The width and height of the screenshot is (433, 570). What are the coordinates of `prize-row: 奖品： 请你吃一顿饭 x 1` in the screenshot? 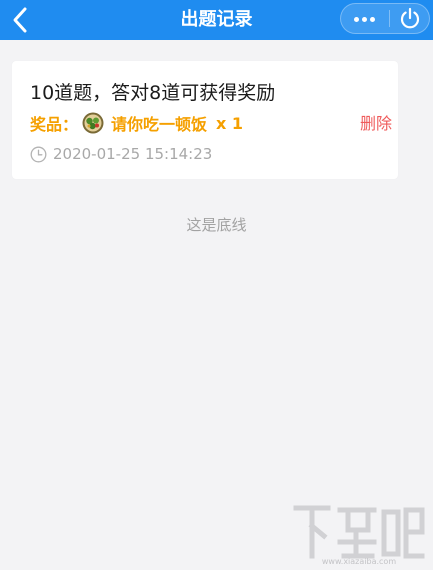 It's located at (136, 123).